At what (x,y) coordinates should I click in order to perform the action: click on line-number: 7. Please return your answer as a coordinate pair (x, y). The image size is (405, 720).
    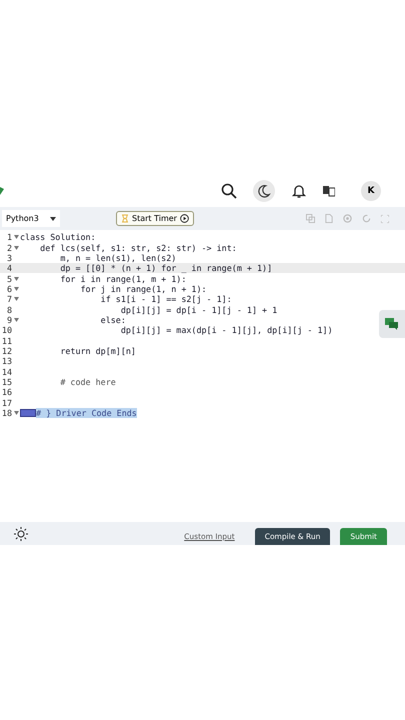
    Looking at the image, I should click on (9, 299).